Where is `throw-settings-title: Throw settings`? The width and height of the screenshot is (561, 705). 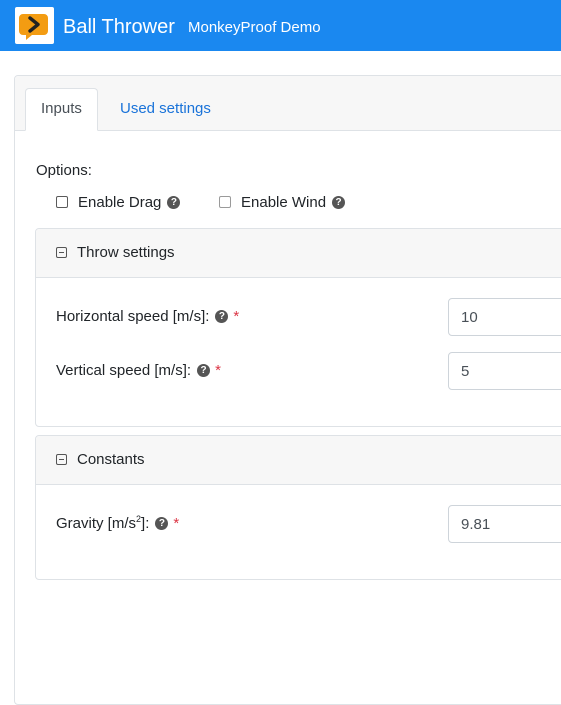
throw-settings-title: Throw settings is located at coordinates (126, 252).